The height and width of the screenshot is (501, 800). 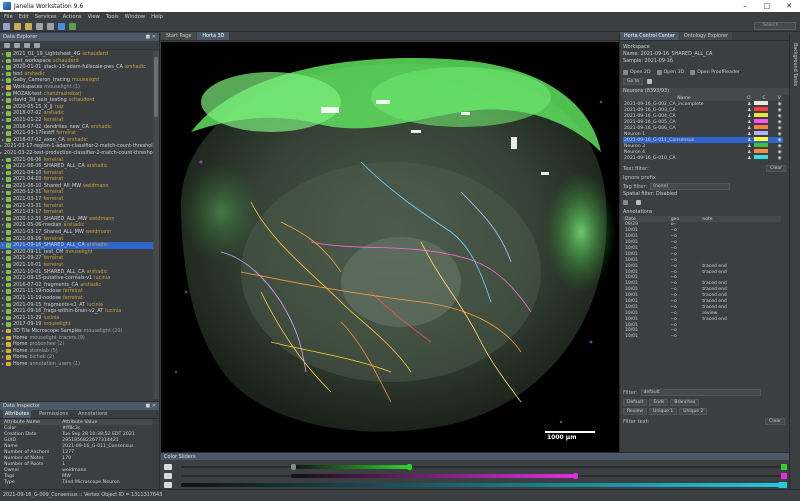 I want to click on minimize-button: –, so click(x=745, y=6).